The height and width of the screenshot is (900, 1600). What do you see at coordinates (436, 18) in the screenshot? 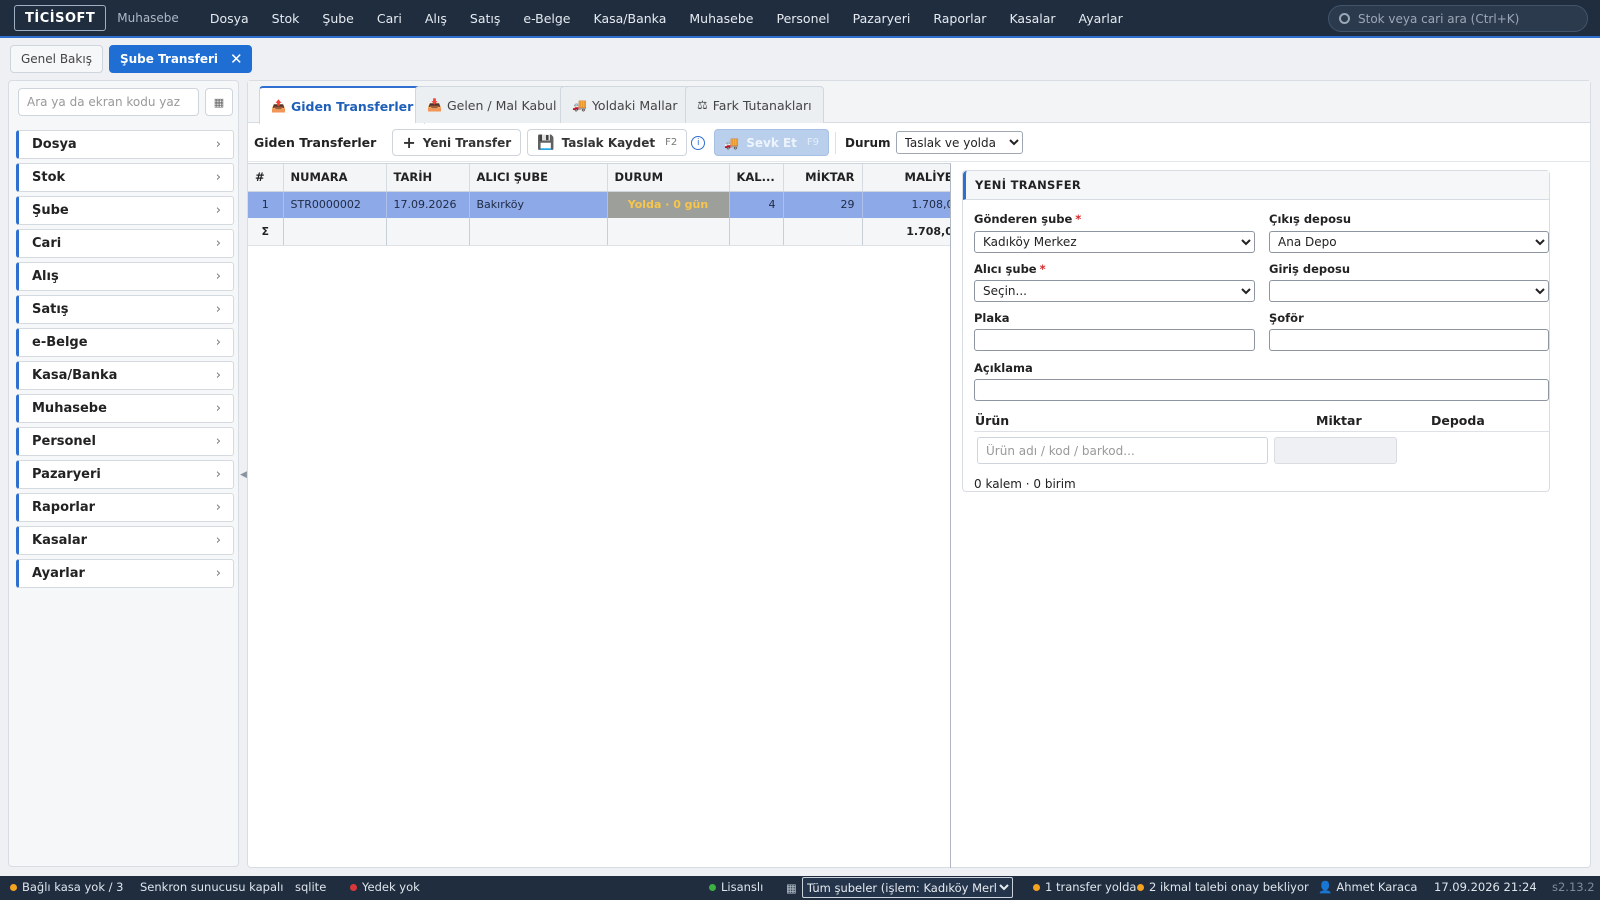
I see `menu-item-alis: Alış` at bounding box center [436, 18].